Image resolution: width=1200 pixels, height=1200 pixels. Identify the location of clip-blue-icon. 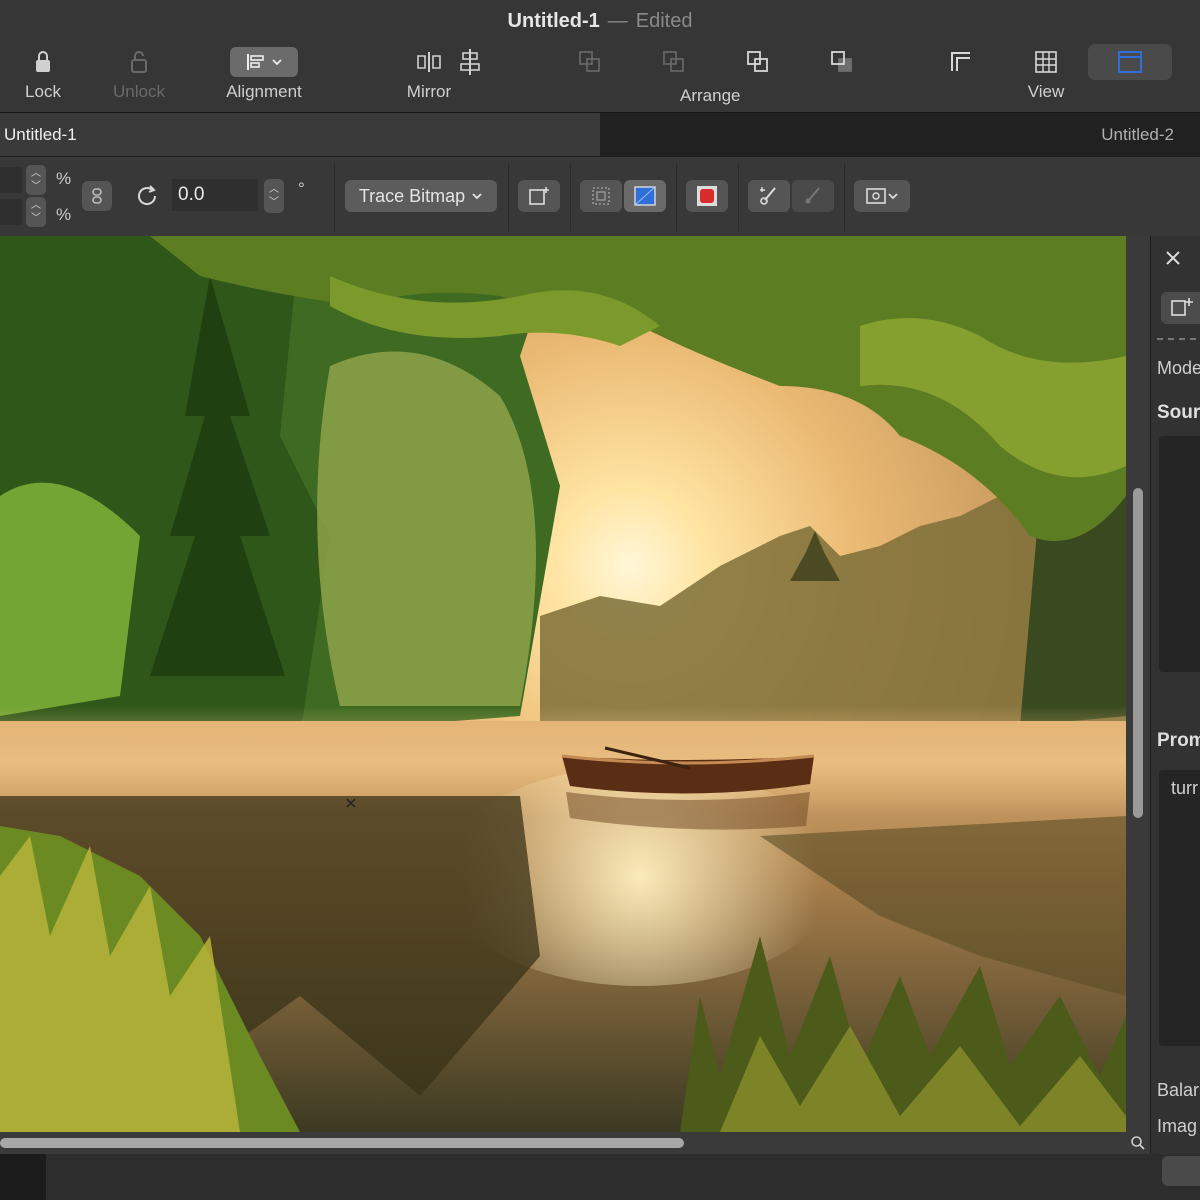
(645, 196).